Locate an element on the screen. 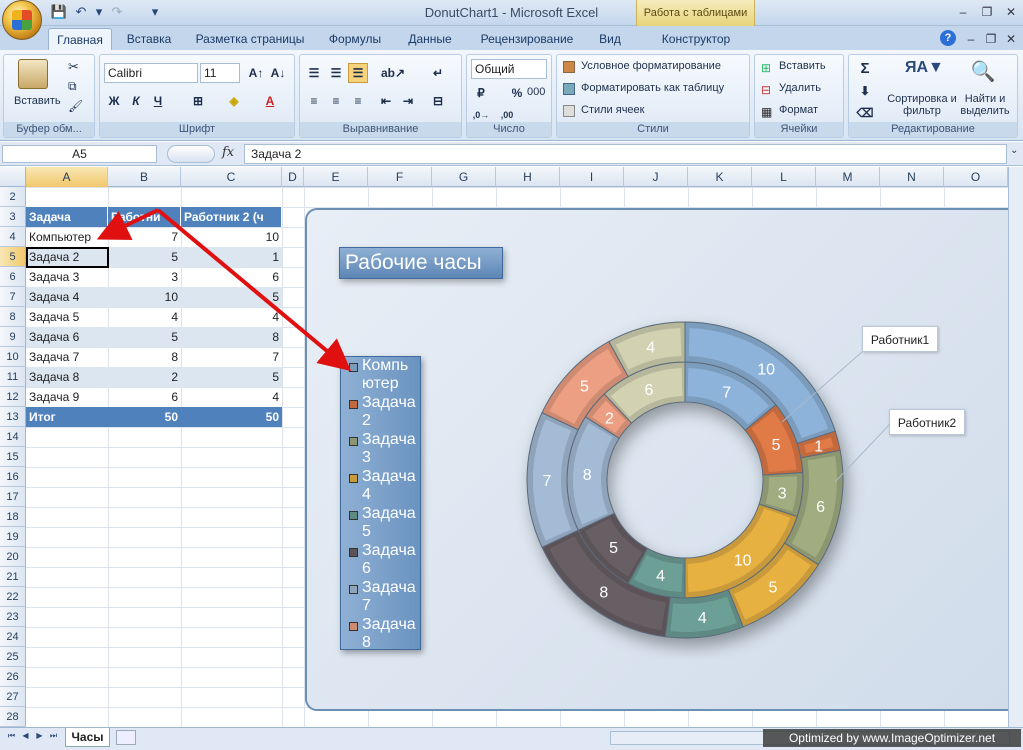 The image size is (1023, 750). sheet-tab-active: Часы is located at coordinates (87, 737).